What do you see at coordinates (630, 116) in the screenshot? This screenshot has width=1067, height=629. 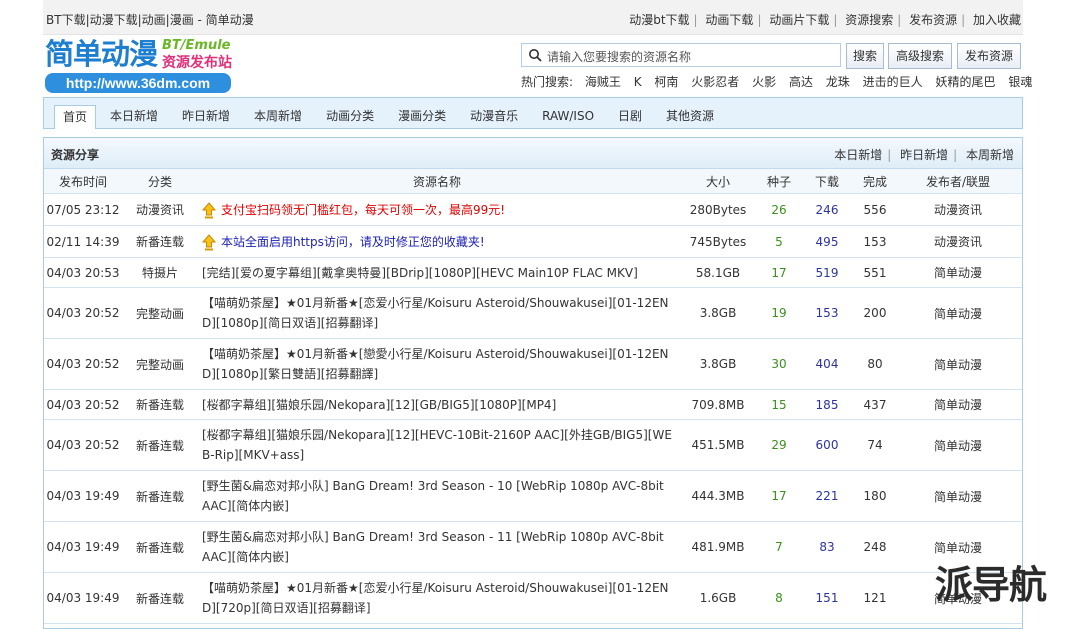 I see `tab-drama: 日剧` at bounding box center [630, 116].